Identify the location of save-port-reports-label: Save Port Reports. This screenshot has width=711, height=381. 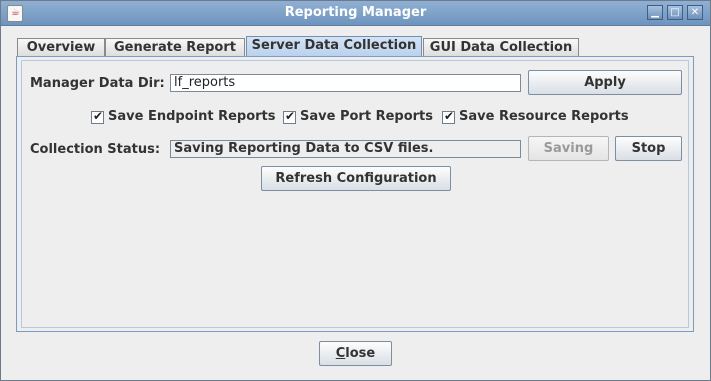
(366, 116).